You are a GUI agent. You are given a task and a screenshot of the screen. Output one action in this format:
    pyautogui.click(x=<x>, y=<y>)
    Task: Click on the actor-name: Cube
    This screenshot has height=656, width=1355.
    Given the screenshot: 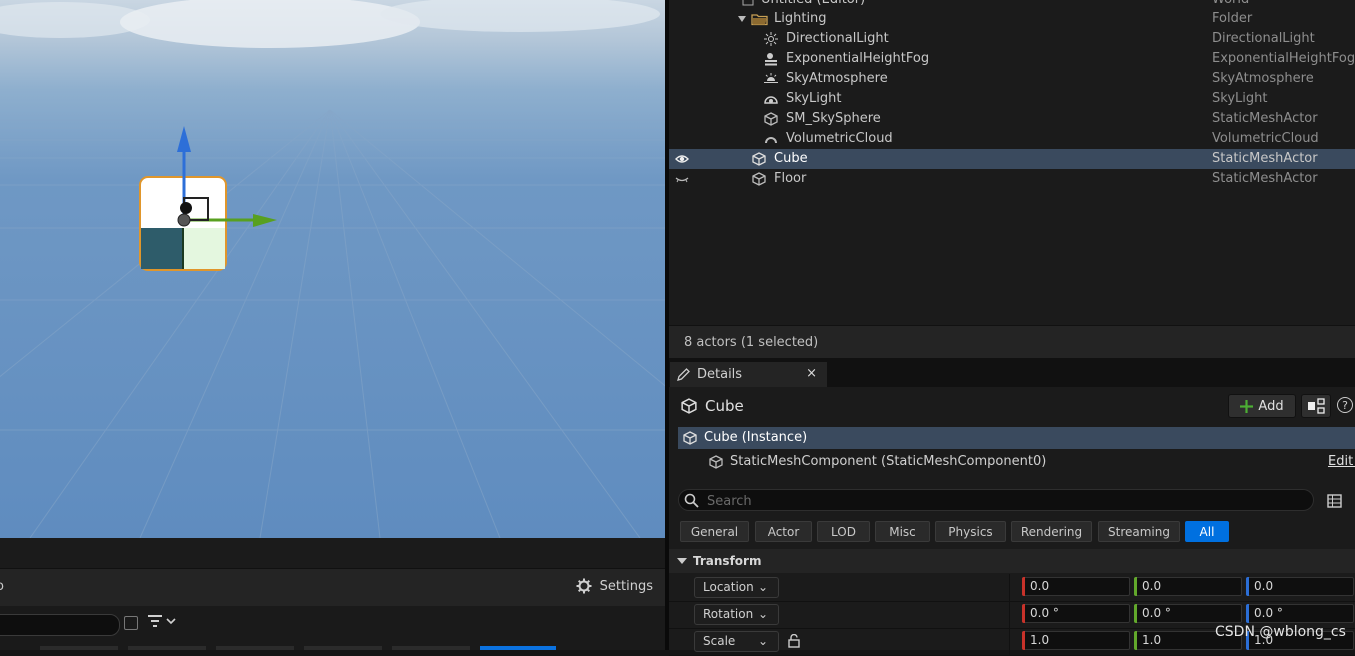 What is the action you would take?
    pyautogui.click(x=724, y=406)
    